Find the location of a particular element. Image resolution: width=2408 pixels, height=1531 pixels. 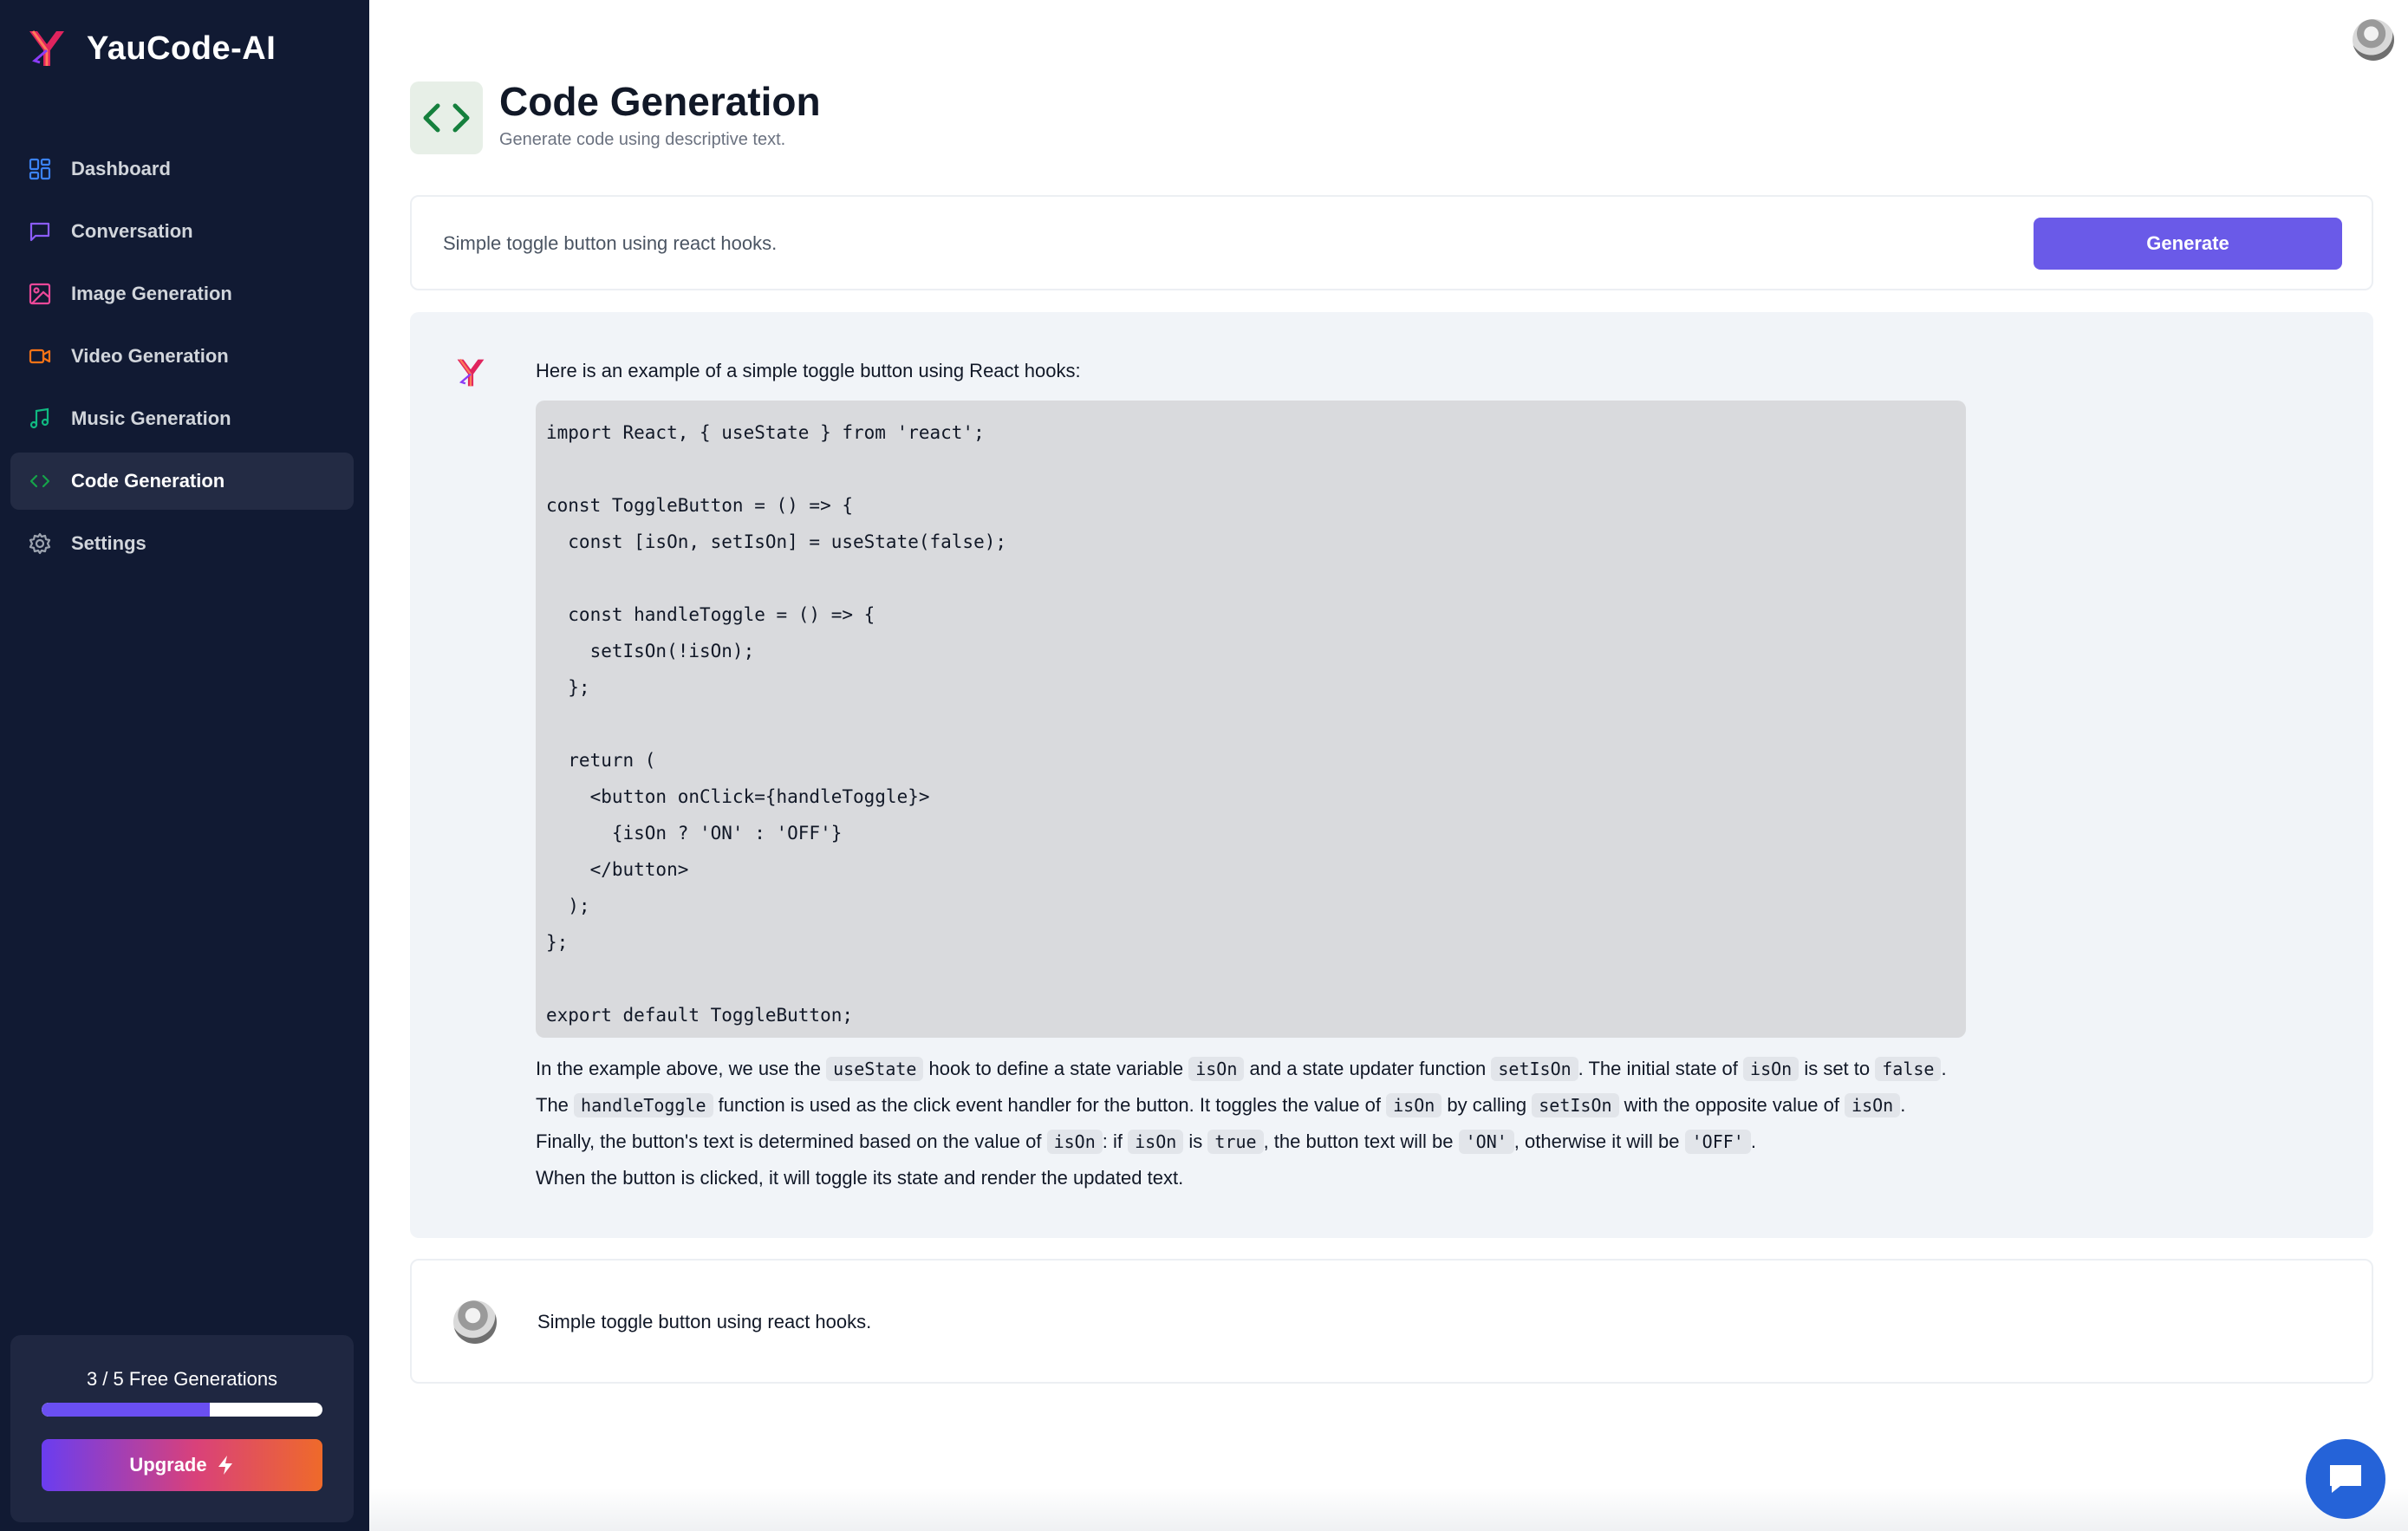

sidebar-item-music-generation: Music Generation is located at coordinates (182, 418).